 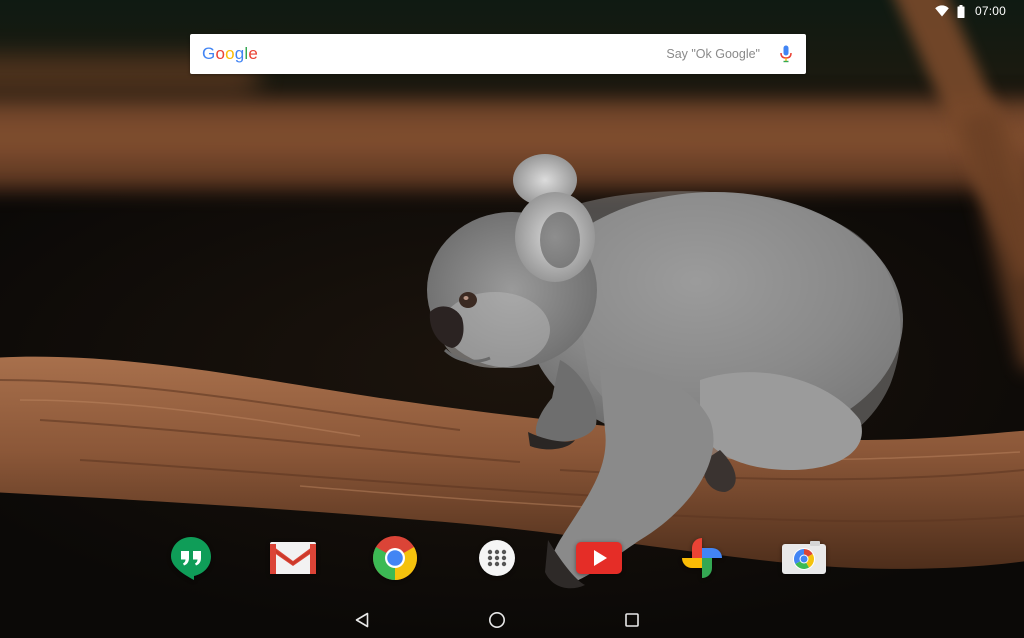 I want to click on back-icon, so click(x=362, y=622).